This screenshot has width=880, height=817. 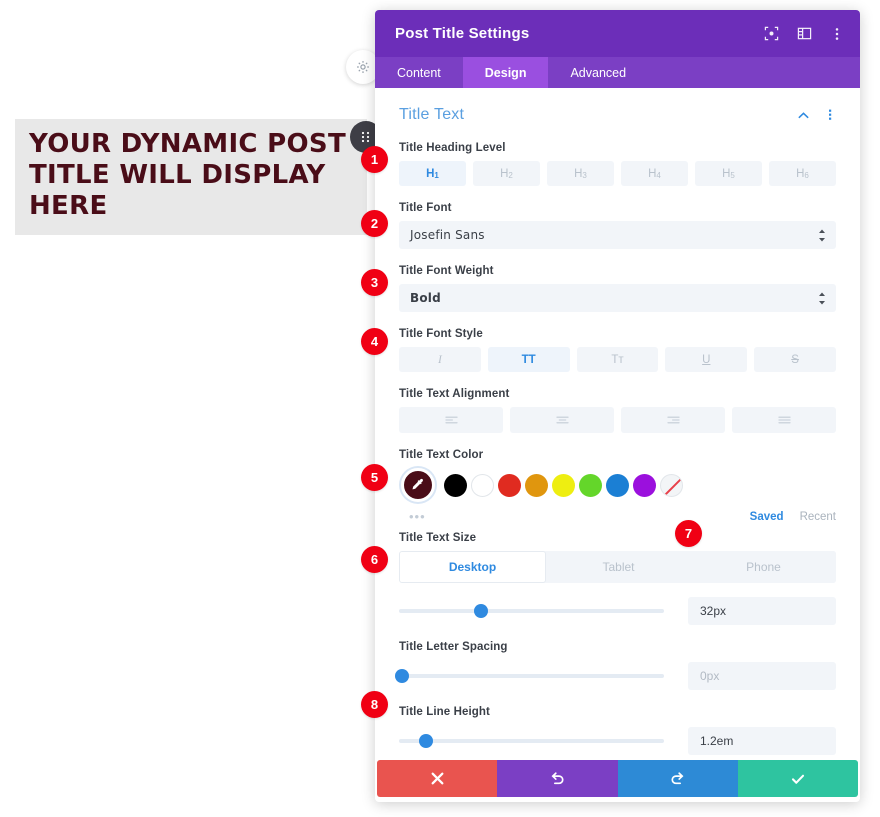 I want to click on heading-level-h6: H6, so click(x=802, y=173).